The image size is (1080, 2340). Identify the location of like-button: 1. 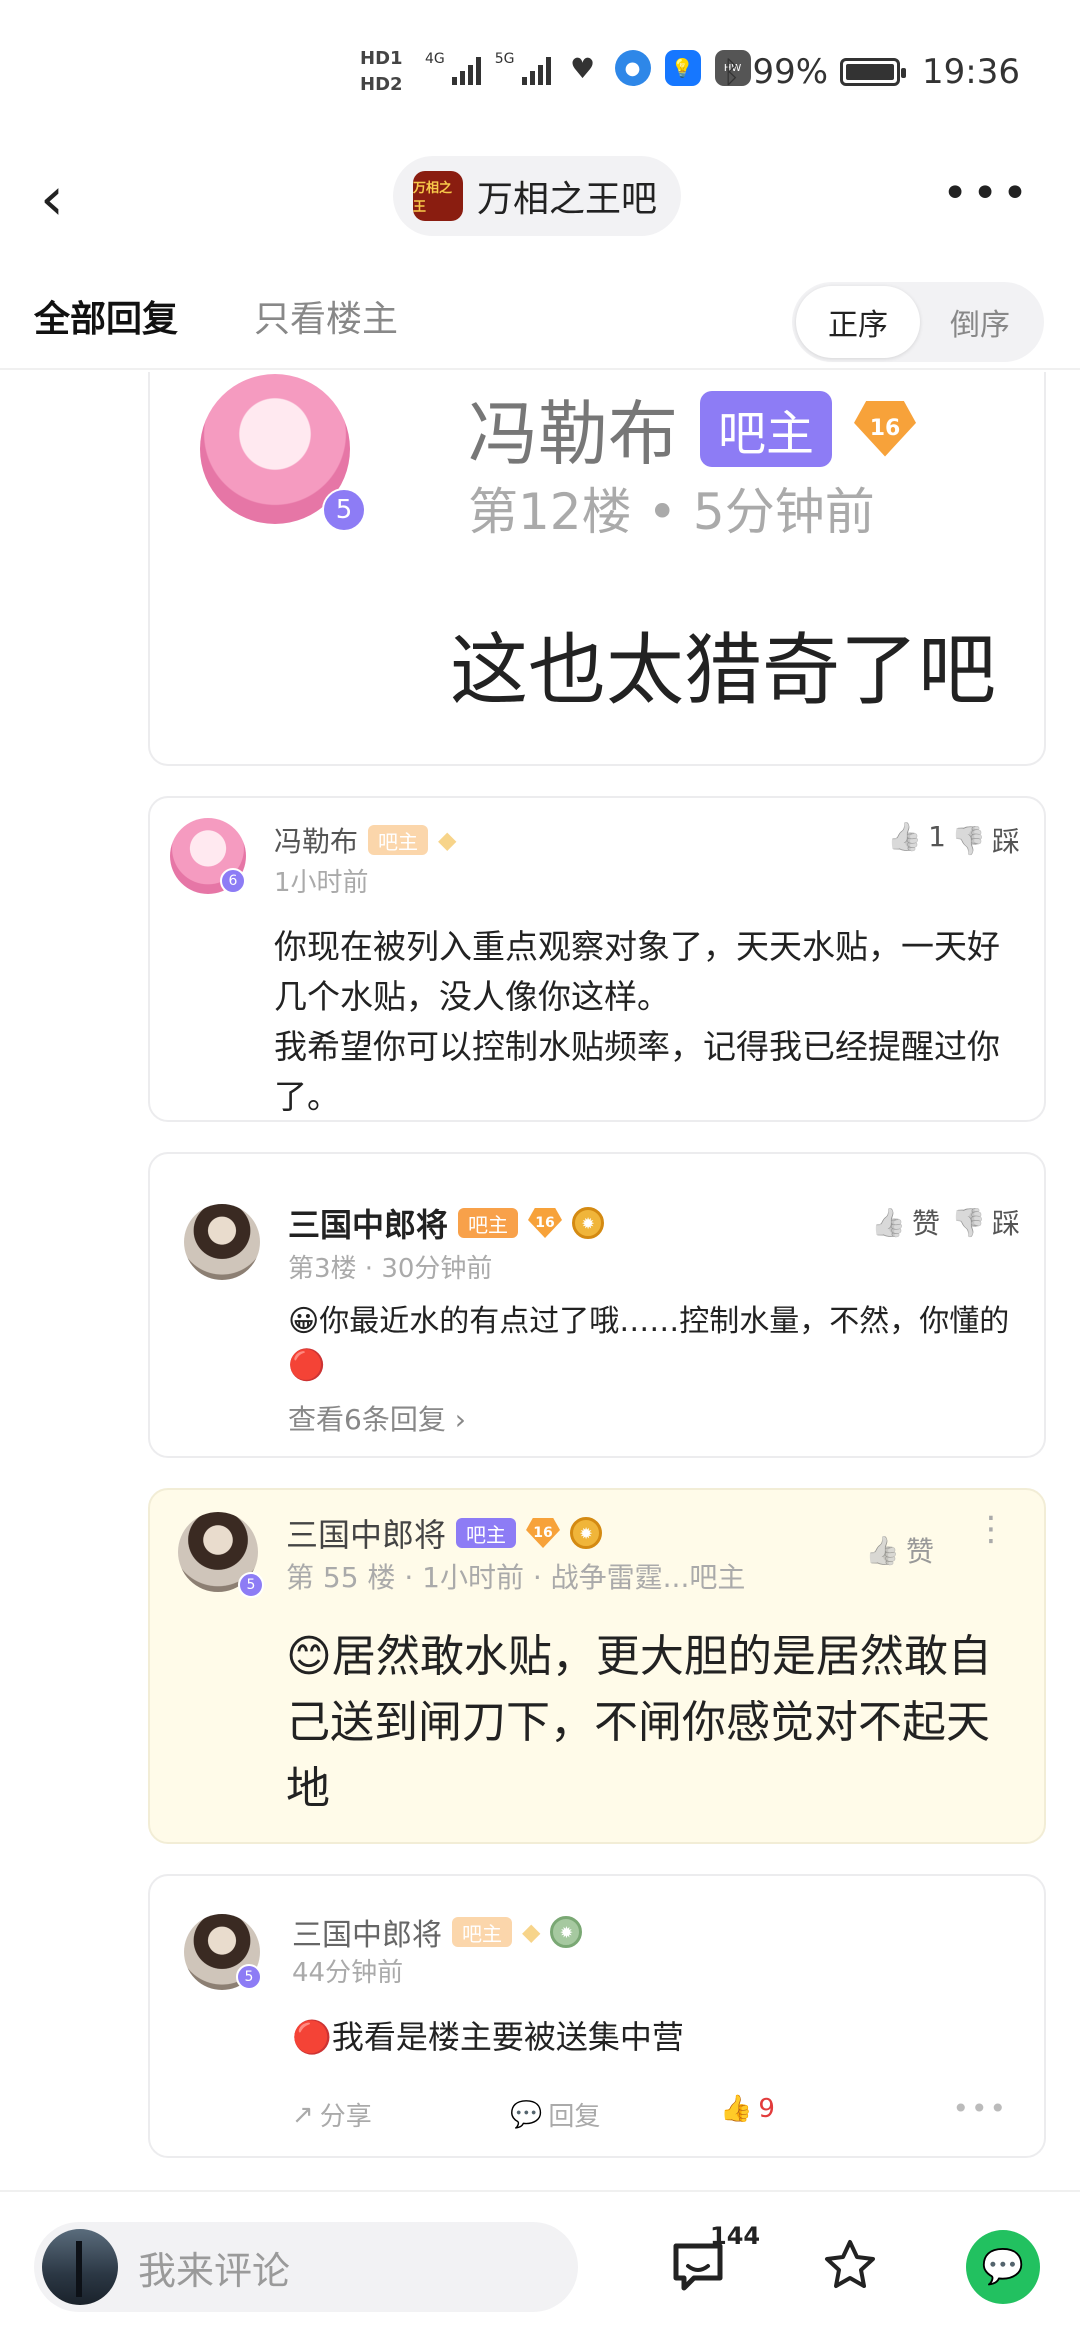
(916, 836).